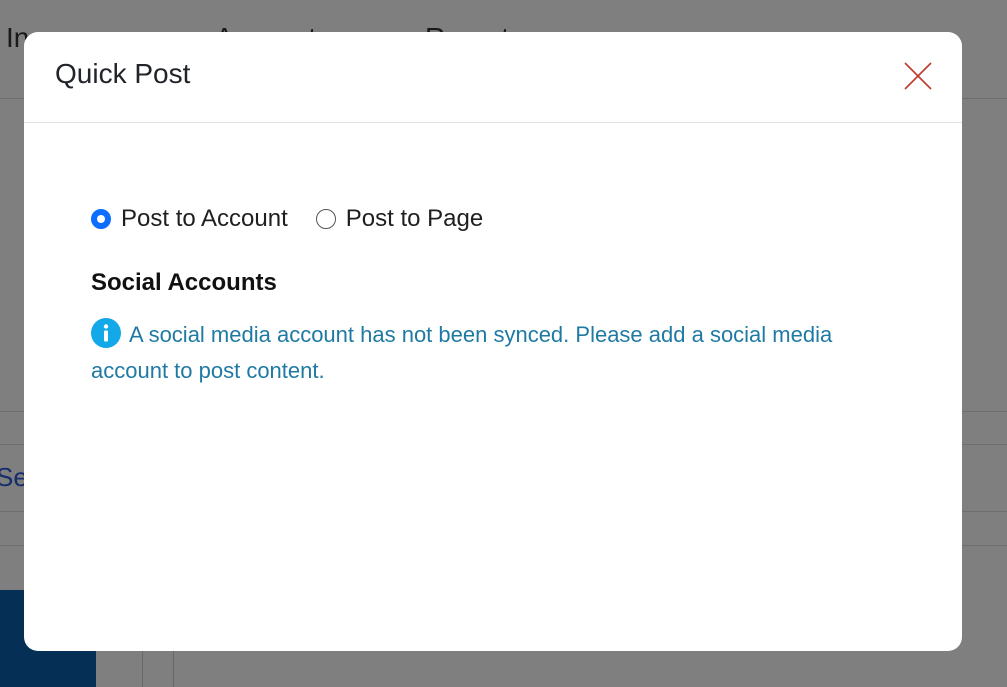 The height and width of the screenshot is (687, 1007). I want to click on section-title: Social Accounts, so click(184, 282).